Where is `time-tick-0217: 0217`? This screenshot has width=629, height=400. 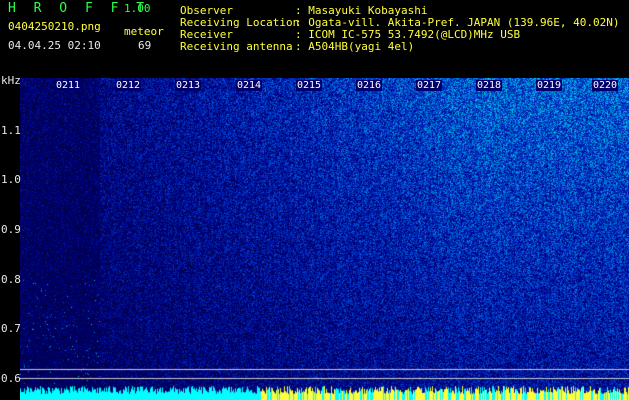
time-tick-0217: 0217 is located at coordinates (429, 85).